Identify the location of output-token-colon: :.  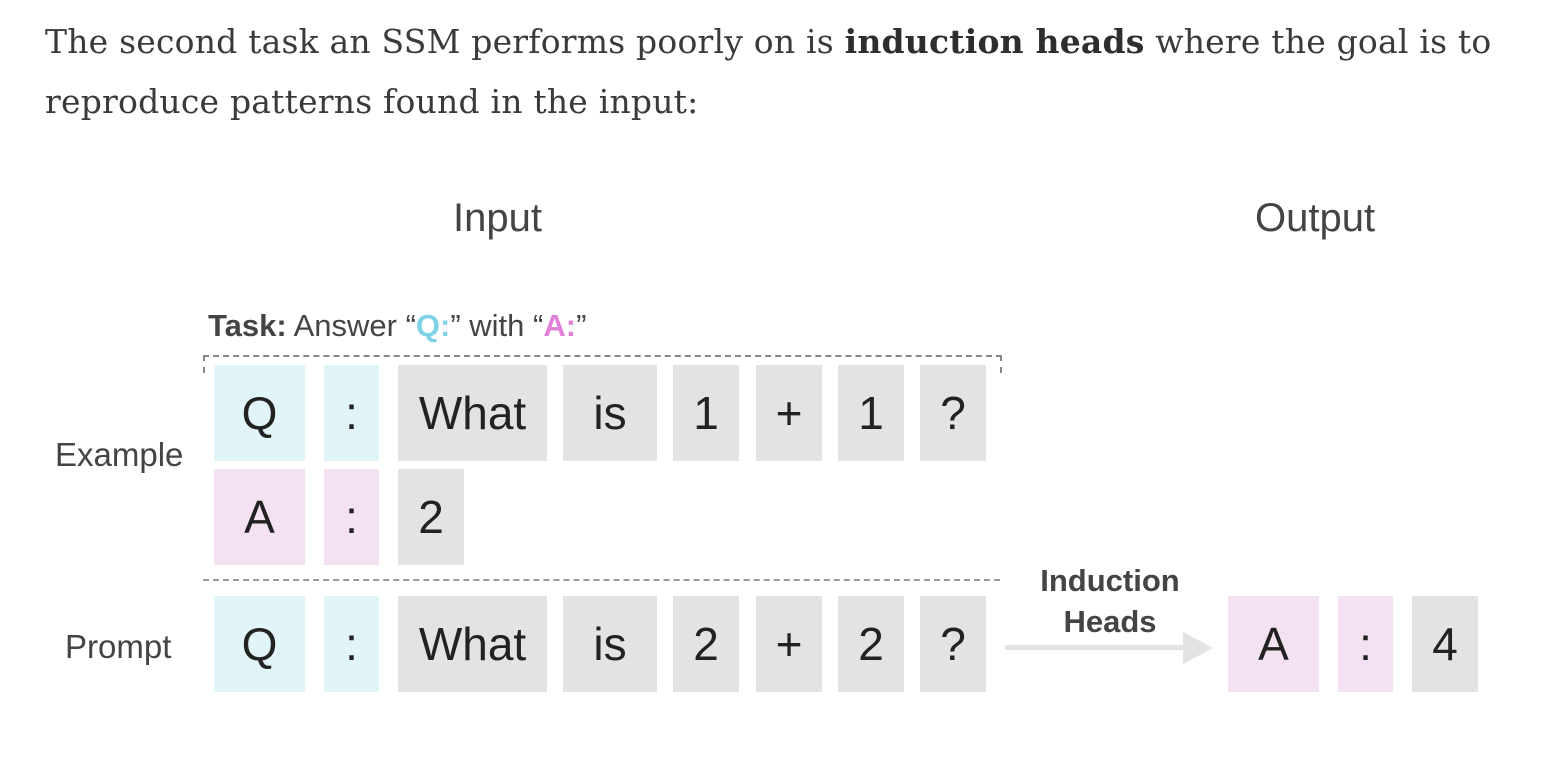
(1365, 644).